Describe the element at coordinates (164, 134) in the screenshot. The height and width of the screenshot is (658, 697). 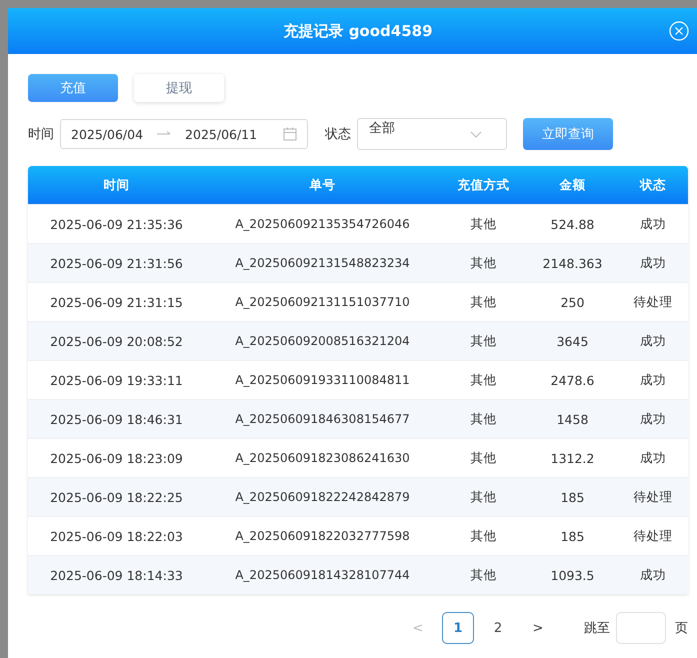
I see `arrow-icon` at that location.